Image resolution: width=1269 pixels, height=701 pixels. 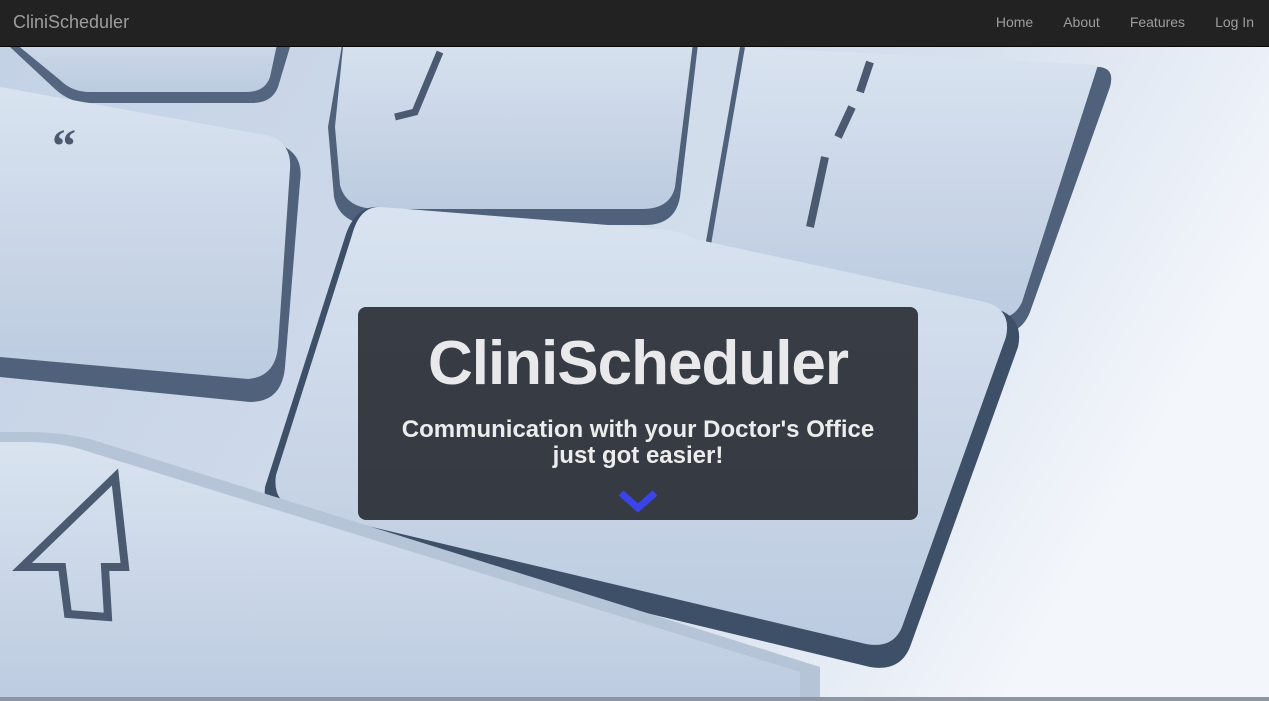 I want to click on key-slash, so click(x=513, y=136).